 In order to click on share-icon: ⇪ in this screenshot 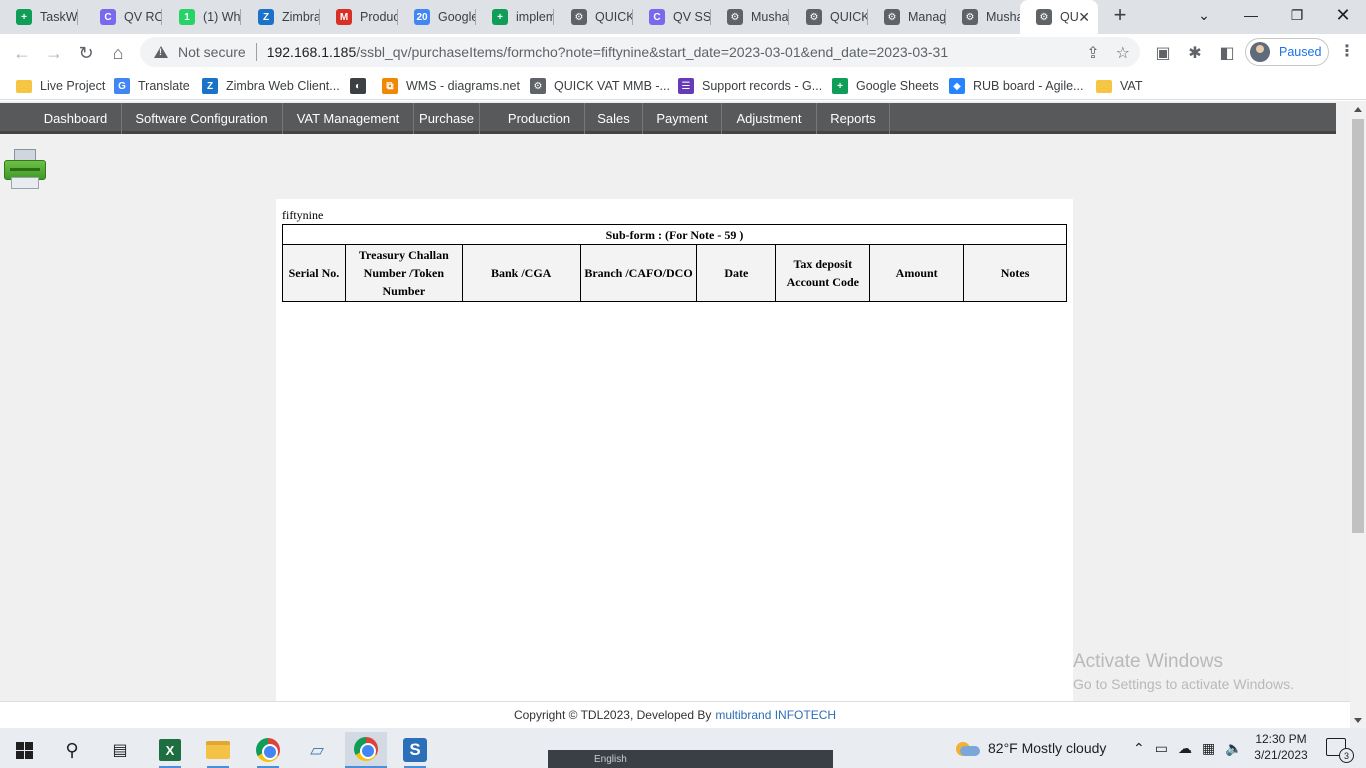, I will do `click(1092, 53)`.